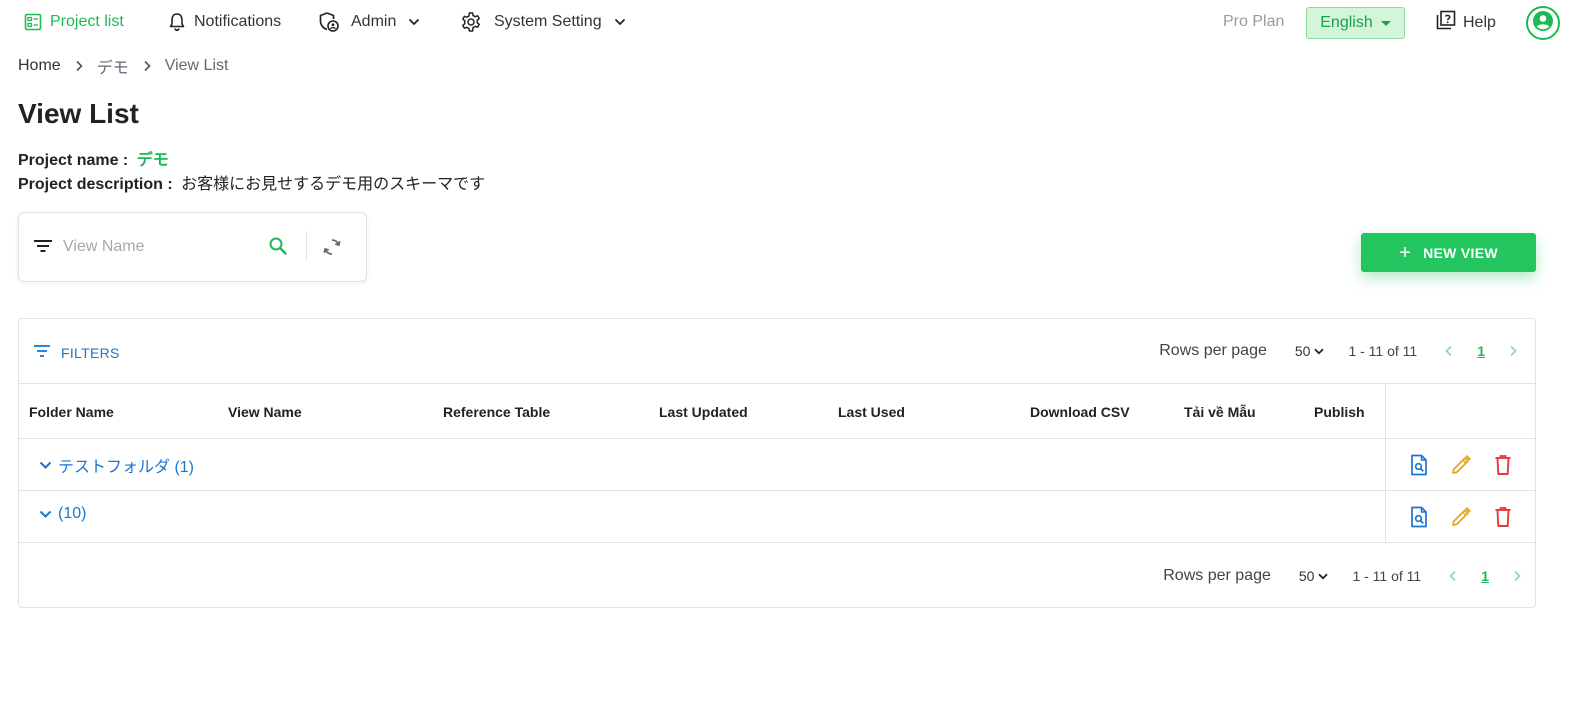  I want to click on folder-toggle: (10), so click(62, 514).